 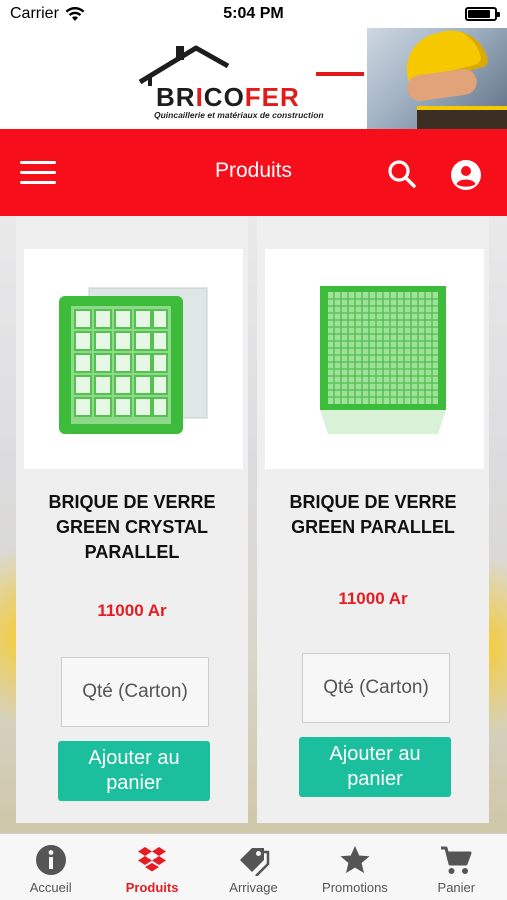 I want to click on tab-arrivage: Arrivage, so click(x=253, y=867).